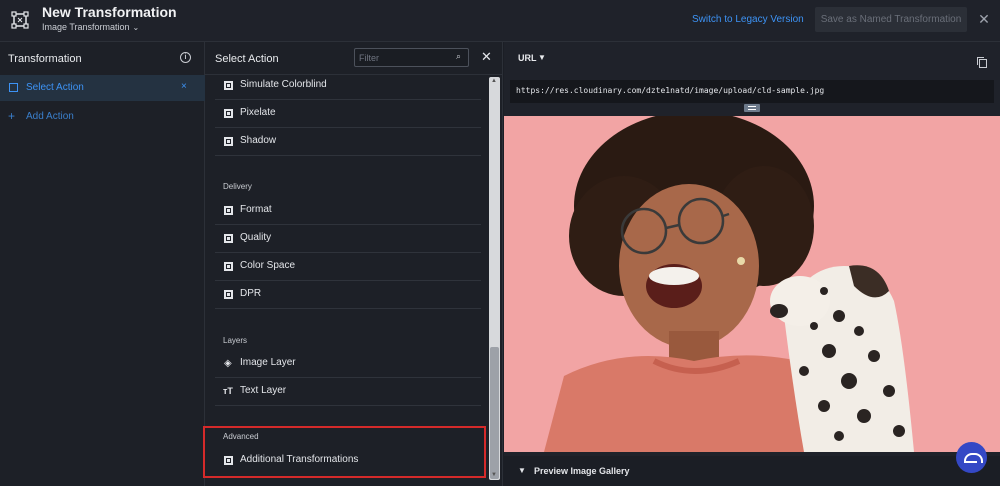 This screenshot has height=486, width=1000. What do you see at coordinates (102, 117) in the screenshot?
I see `add-action-button: + Add Action` at bounding box center [102, 117].